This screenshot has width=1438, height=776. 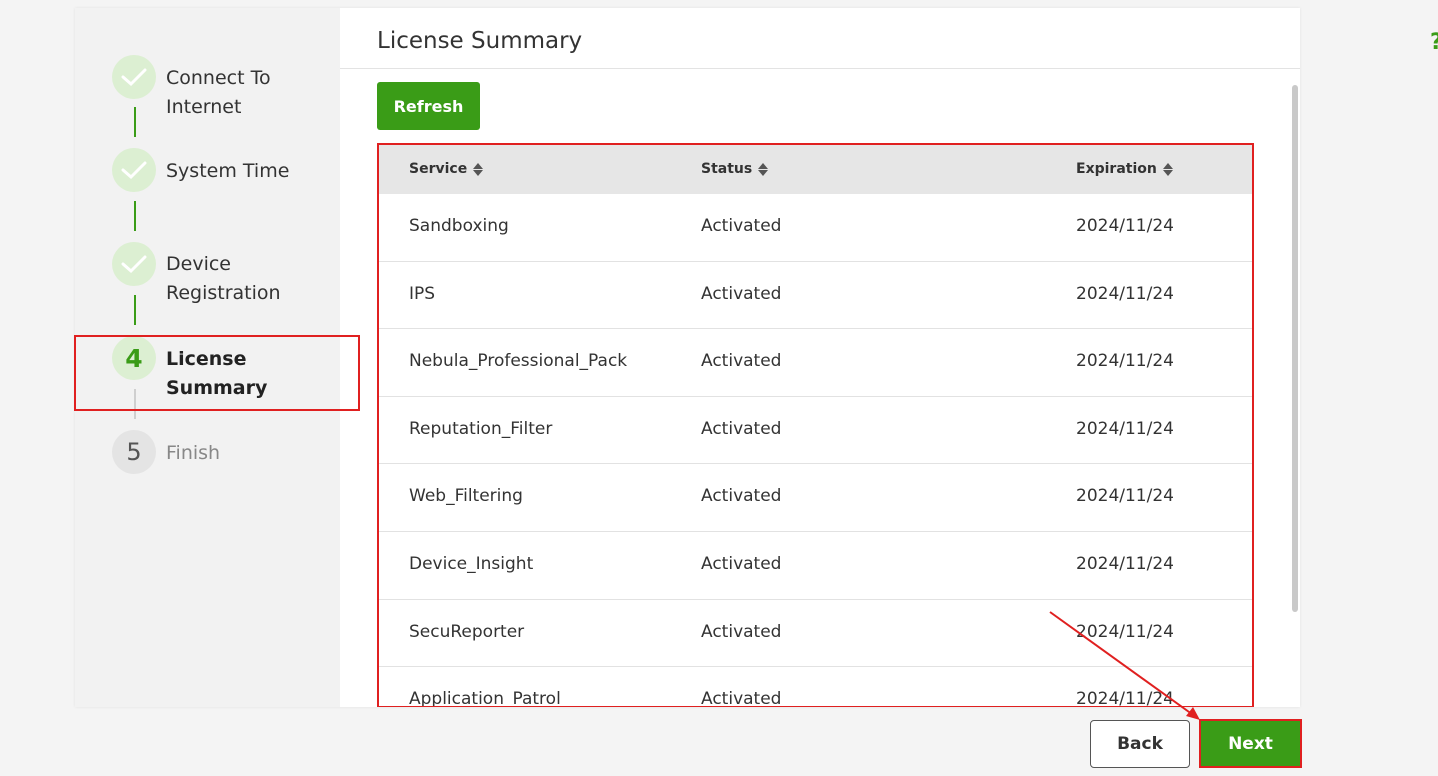 I want to click on step-label-line: Internet, so click(x=204, y=107).